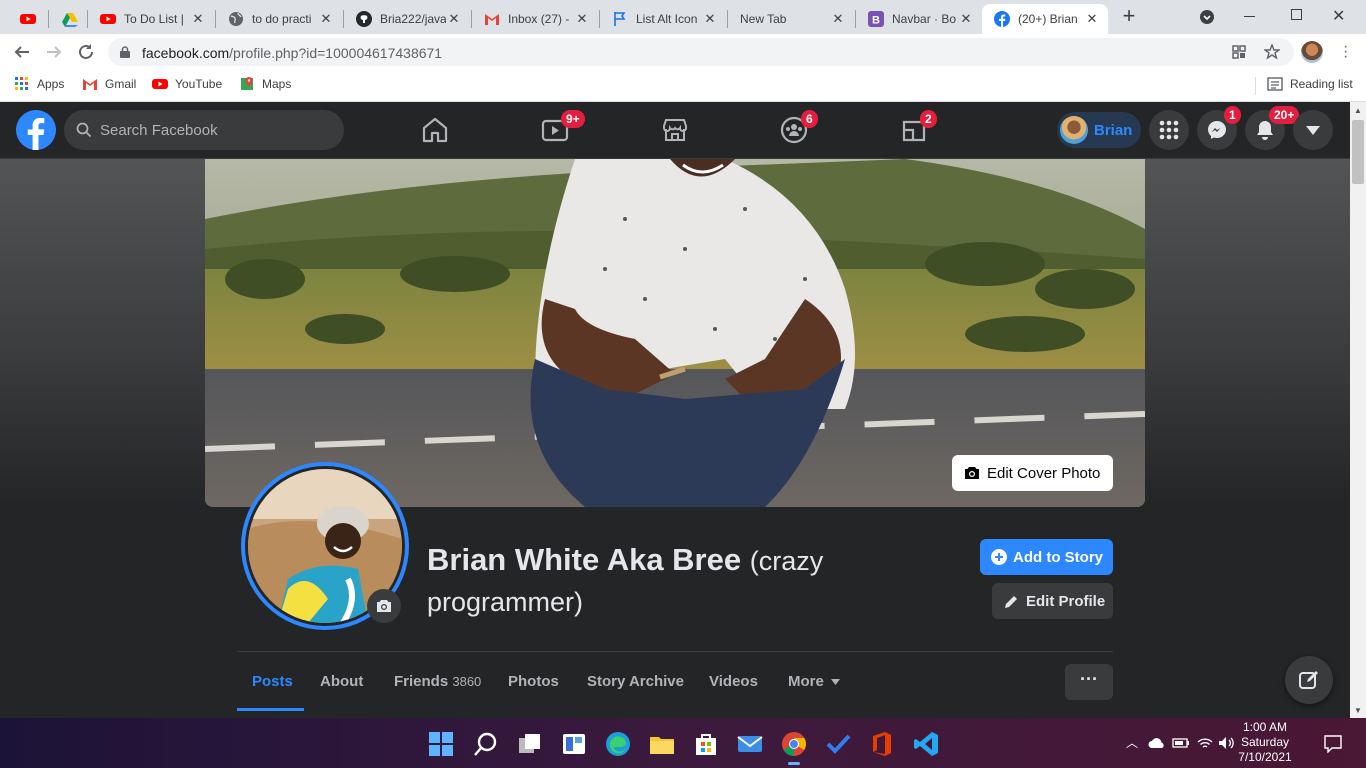 This screenshot has width=1366, height=768. Describe the element at coordinates (1249, 16) in the screenshot. I see `minimize-window-button` at that location.